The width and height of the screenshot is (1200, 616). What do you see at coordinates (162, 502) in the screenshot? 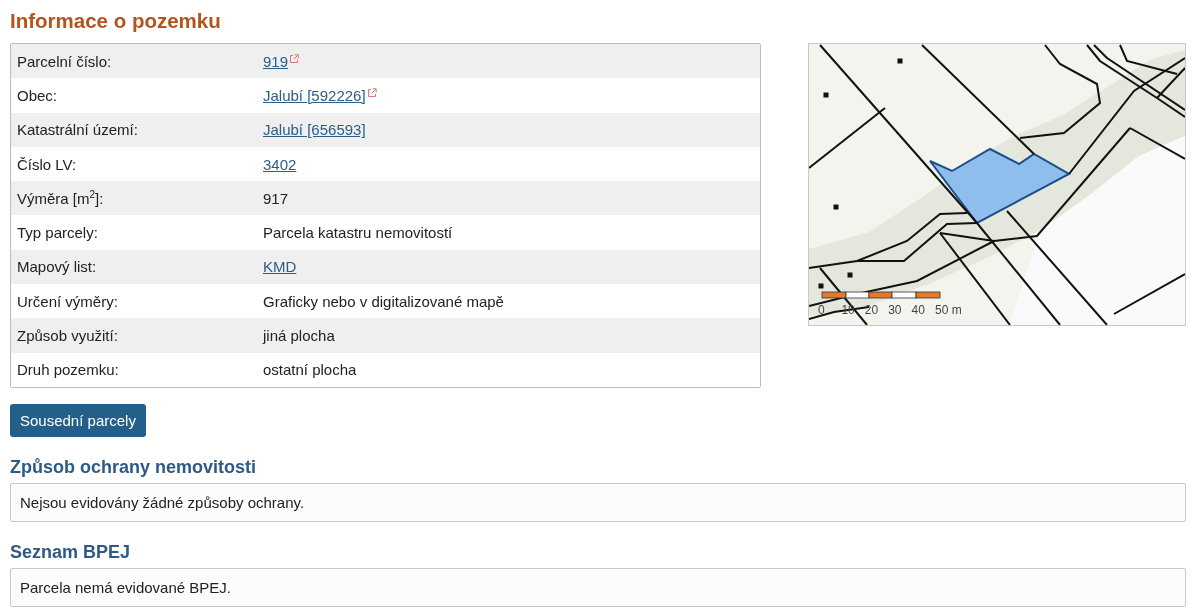
I see `section-text: Nejsou evidovány žádné způsoby ochrany.` at bounding box center [162, 502].